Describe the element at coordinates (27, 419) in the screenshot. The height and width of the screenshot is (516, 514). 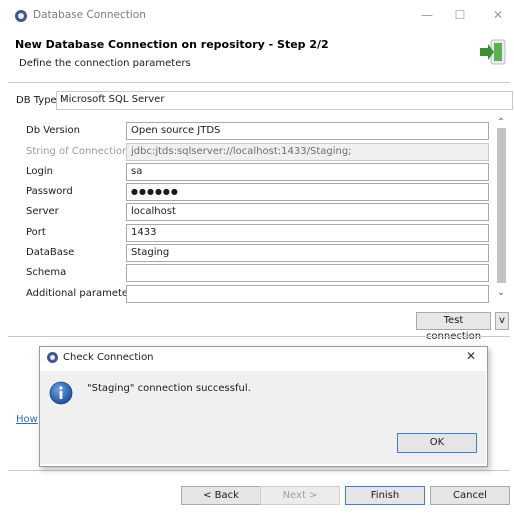
I see `help-link: How` at that location.